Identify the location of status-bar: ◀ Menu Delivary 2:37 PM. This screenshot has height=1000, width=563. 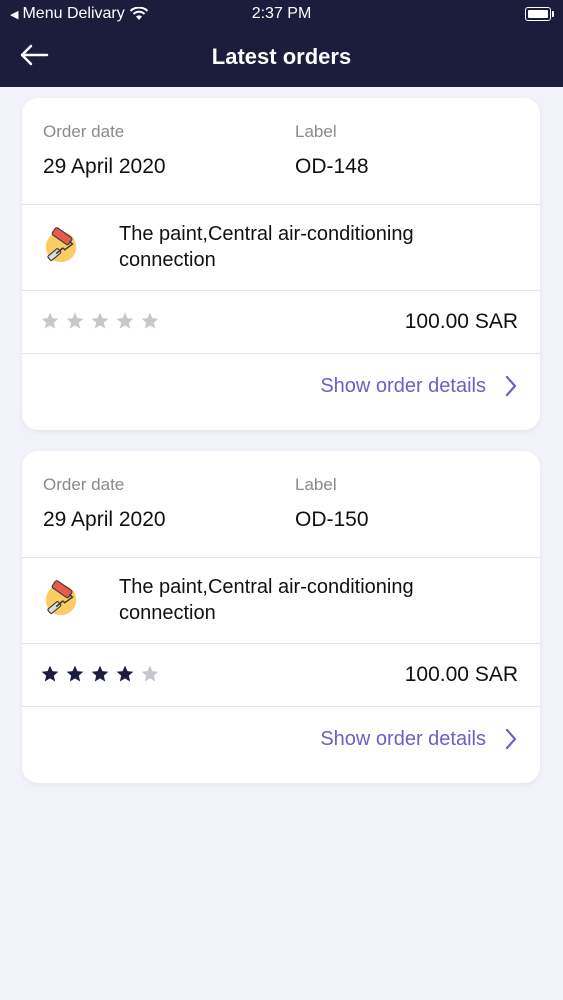
(281, 14).